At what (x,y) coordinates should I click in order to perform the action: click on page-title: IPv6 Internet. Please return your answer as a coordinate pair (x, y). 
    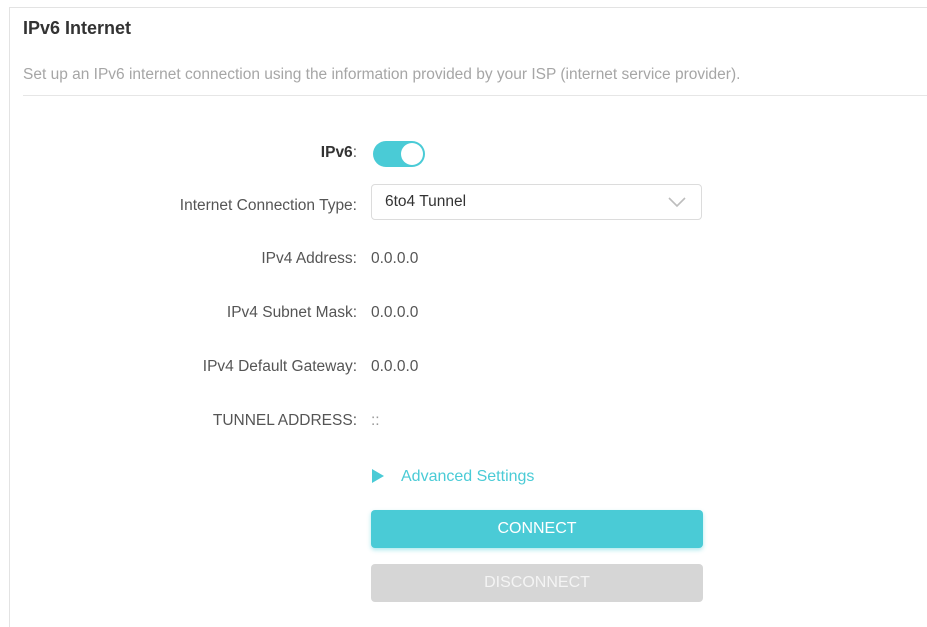
    Looking at the image, I should click on (77, 28).